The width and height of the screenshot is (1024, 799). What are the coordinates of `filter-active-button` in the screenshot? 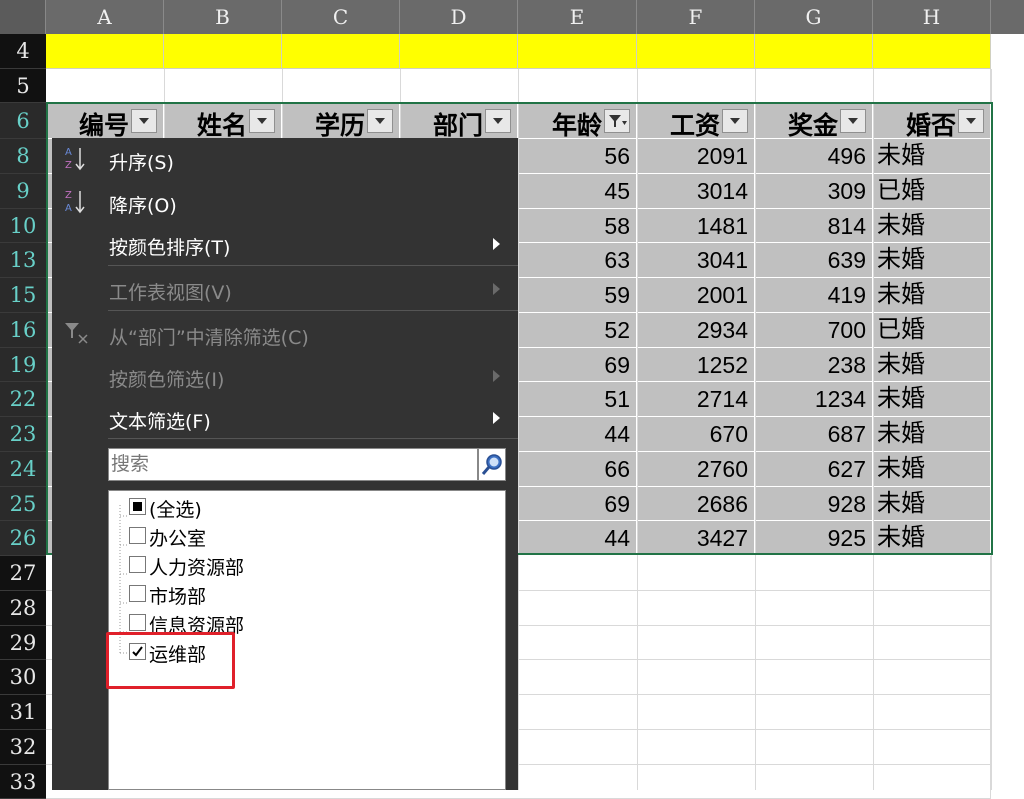 It's located at (617, 121).